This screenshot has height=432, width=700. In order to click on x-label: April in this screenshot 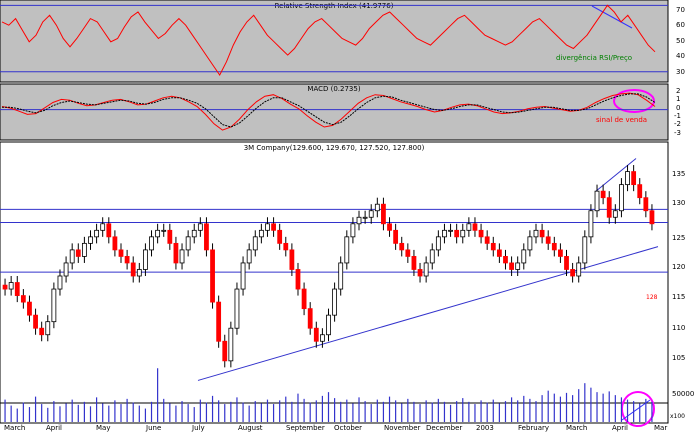, I will do `click(54, 428)`.